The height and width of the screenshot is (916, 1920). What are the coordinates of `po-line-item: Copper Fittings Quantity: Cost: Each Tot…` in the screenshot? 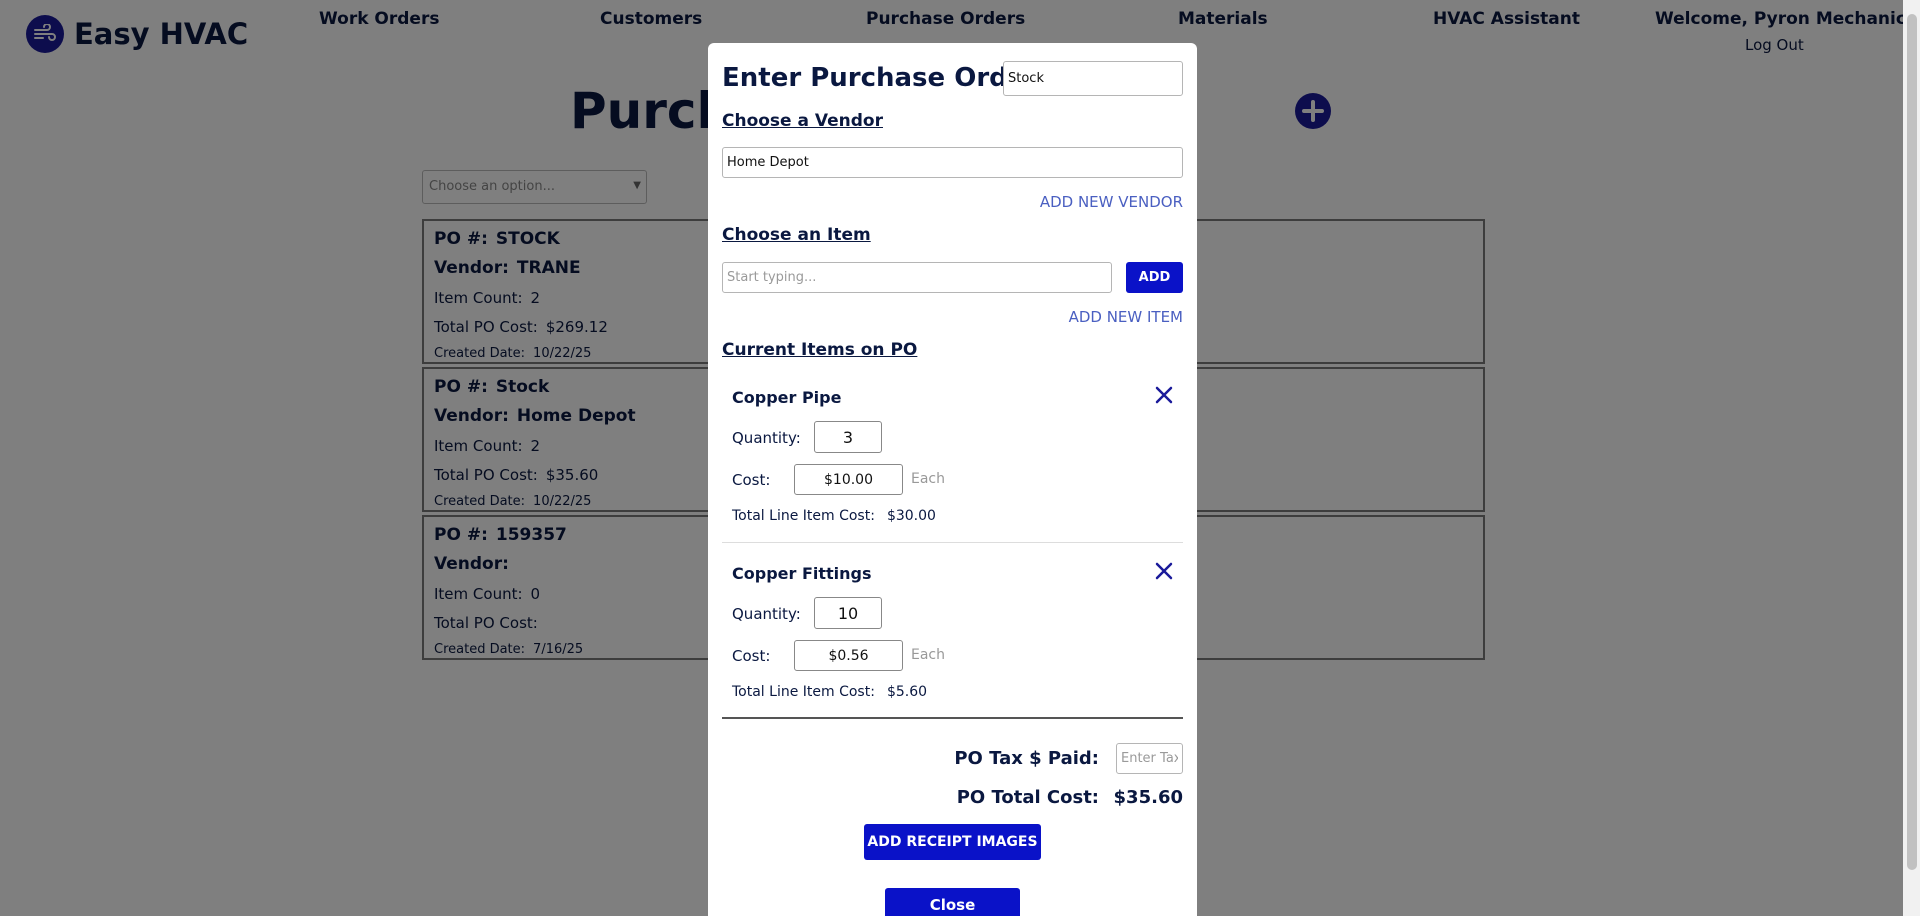 It's located at (952, 638).